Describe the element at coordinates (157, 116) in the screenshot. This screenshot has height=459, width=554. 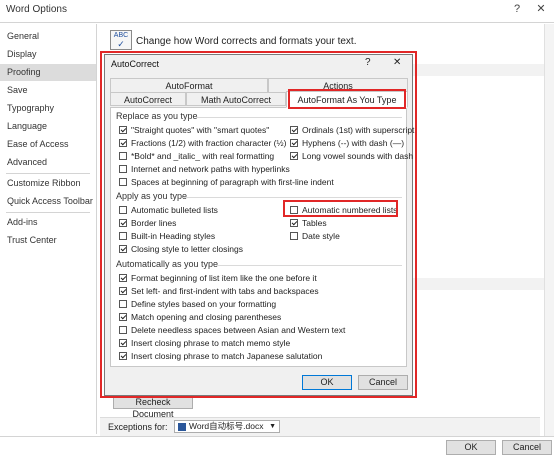
I see `replace-group-label: Replace as you type` at that location.